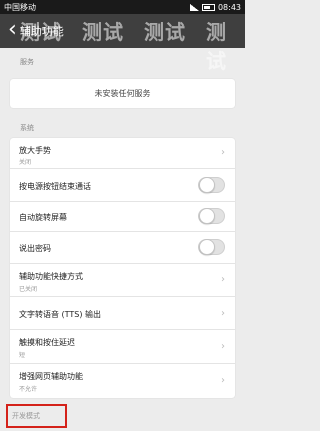  What do you see at coordinates (43, 217) in the screenshot?
I see `list-item-label: 自动旋转屏幕` at bounding box center [43, 217].